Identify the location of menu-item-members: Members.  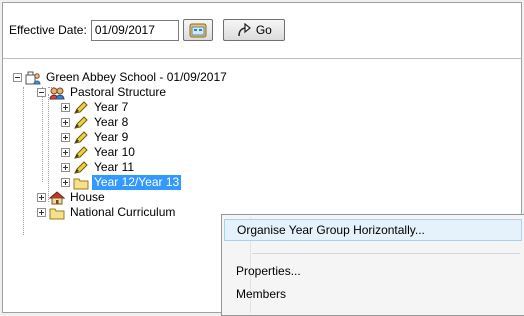
(373, 294).